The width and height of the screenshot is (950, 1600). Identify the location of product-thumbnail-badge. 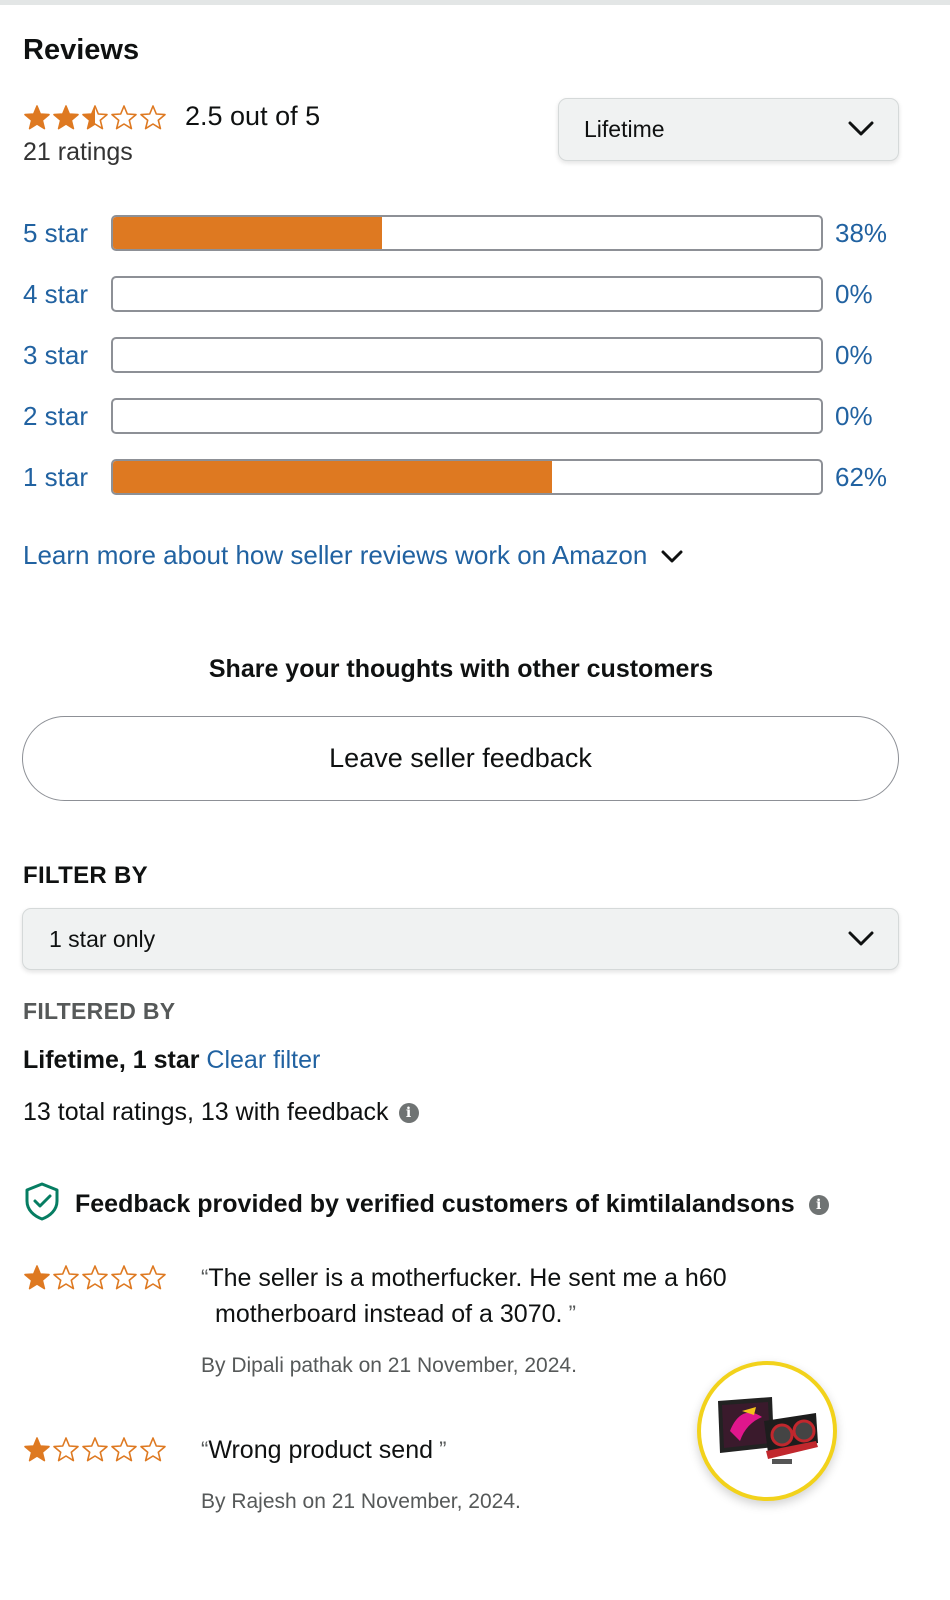
(767, 1431).